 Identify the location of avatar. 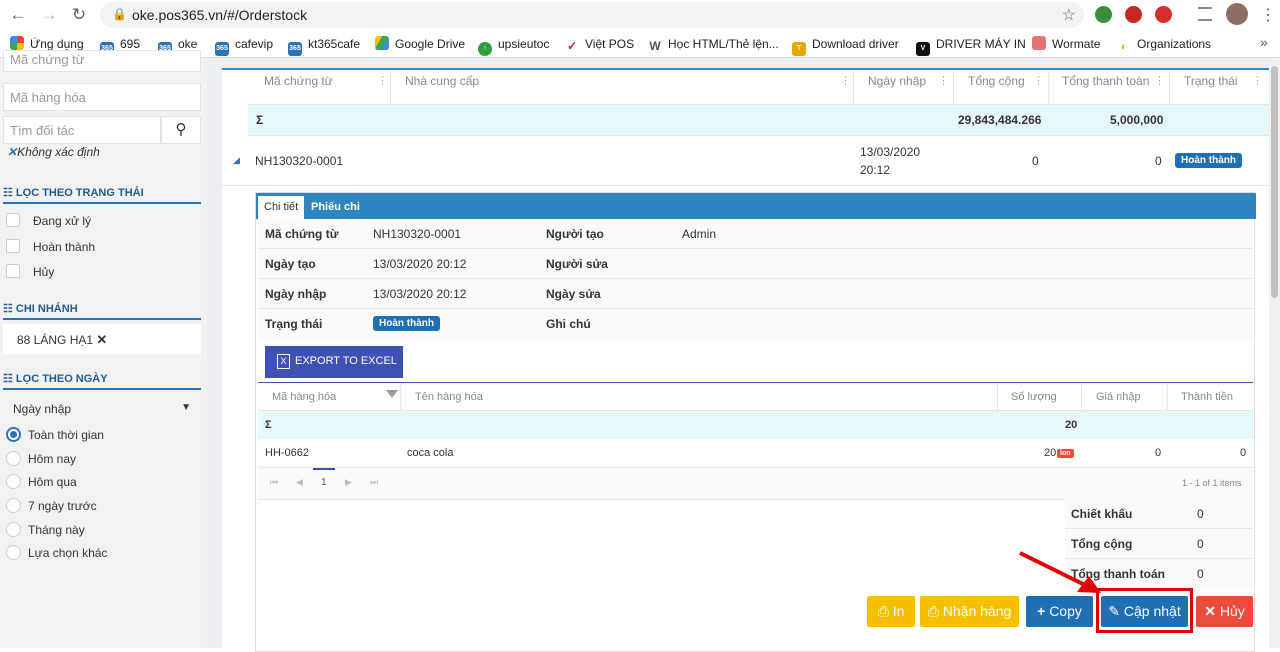
(1237, 14).